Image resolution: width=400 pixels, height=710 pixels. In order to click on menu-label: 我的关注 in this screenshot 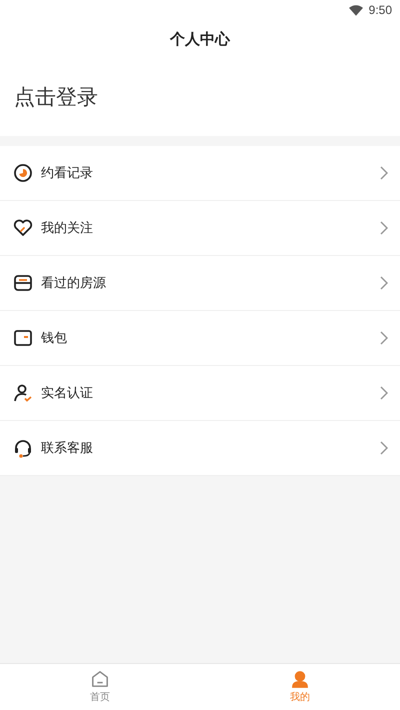, I will do `click(67, 228)`.